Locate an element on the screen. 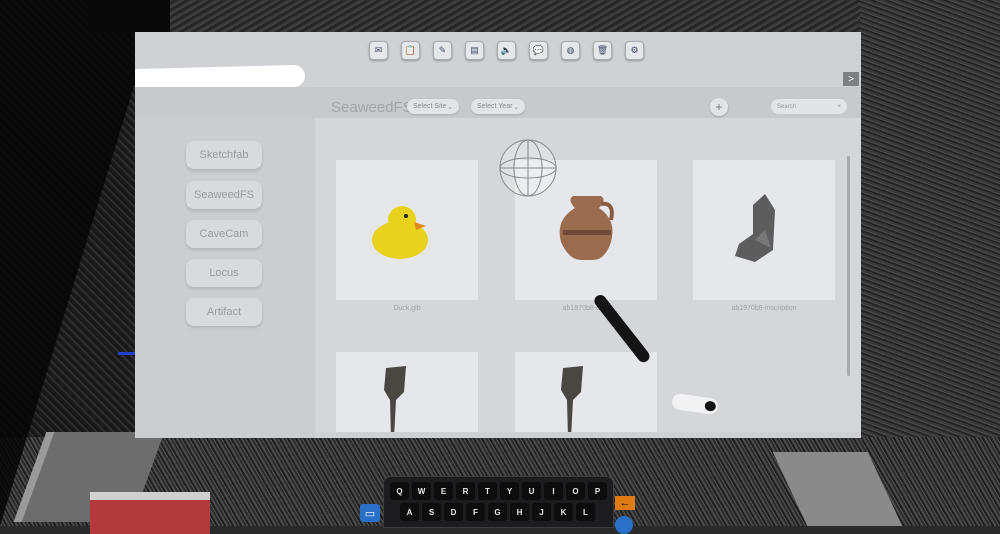 The width and height of the screenshot is (1000, 534). site-filter: Select Site ⌄ is located at coordinates (433, 106).